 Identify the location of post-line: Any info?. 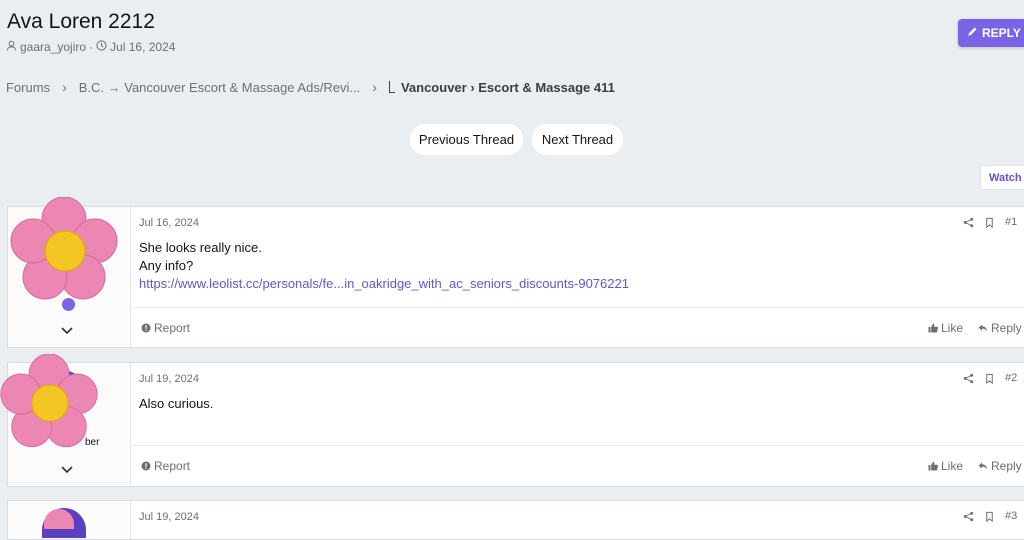
(166, 265).